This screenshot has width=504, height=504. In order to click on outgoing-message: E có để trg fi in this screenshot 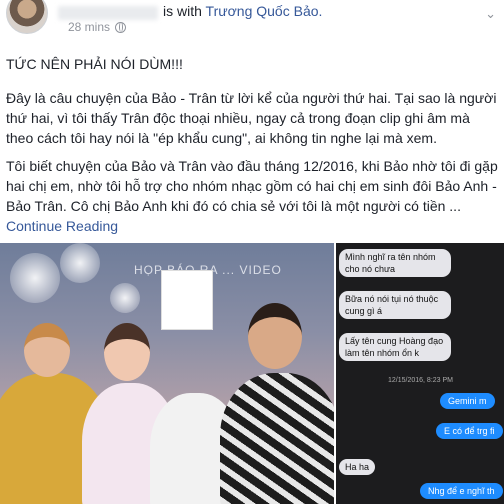, I will do `click(469, 431)`.